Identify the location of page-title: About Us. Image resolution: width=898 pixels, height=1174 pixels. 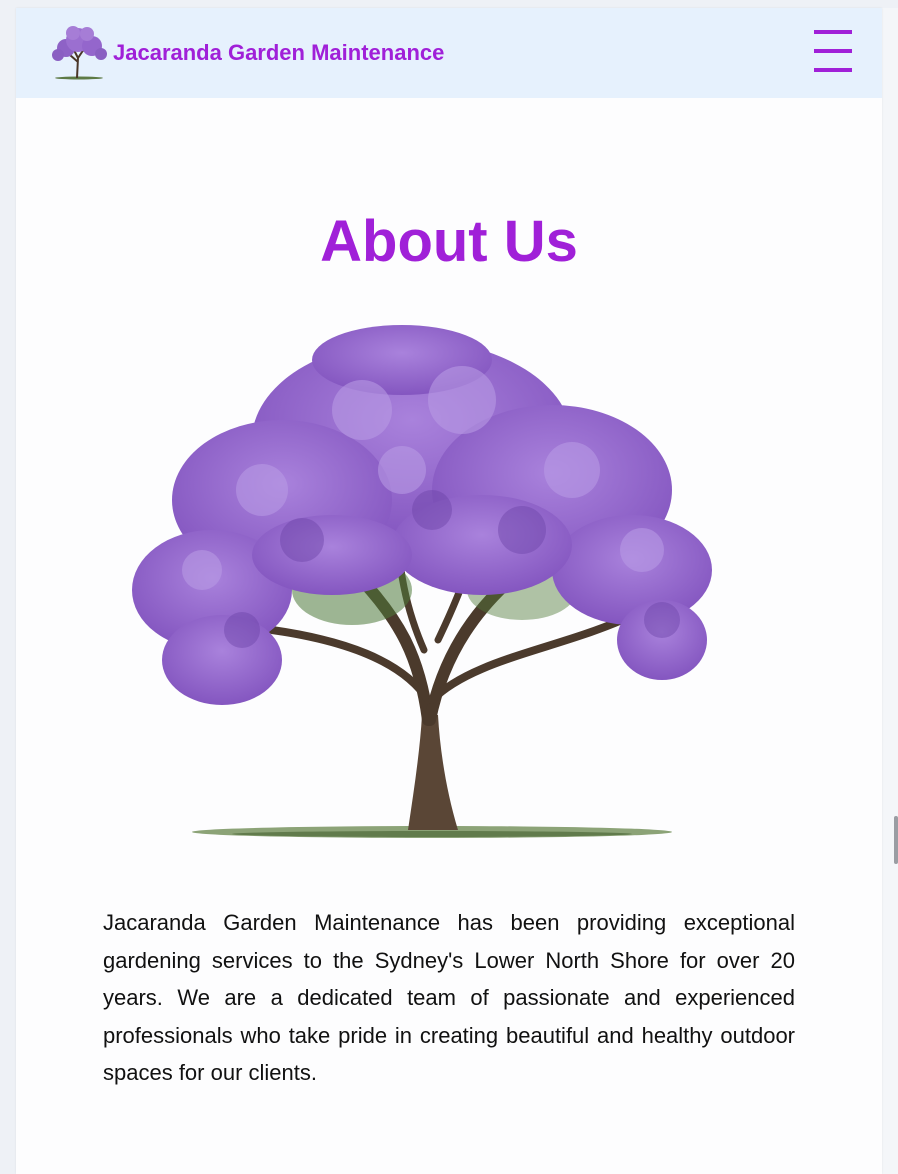
(449, 241).